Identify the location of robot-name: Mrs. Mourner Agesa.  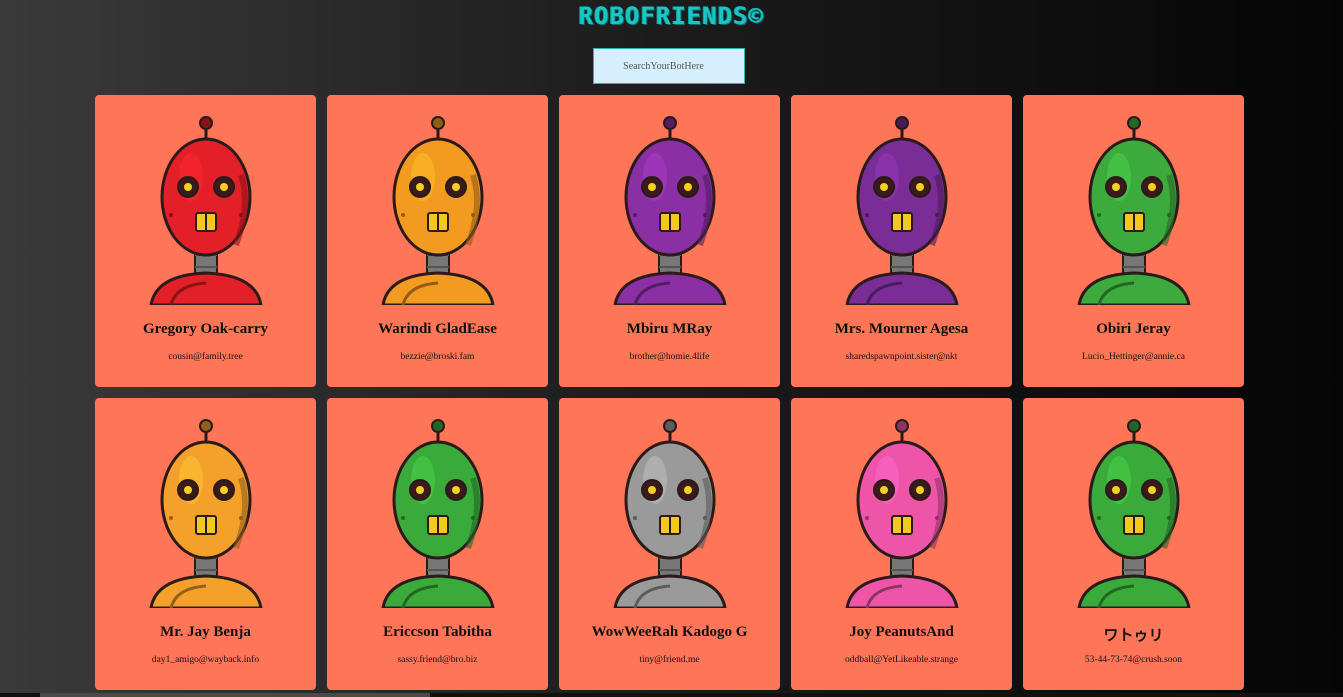
(901, 329).